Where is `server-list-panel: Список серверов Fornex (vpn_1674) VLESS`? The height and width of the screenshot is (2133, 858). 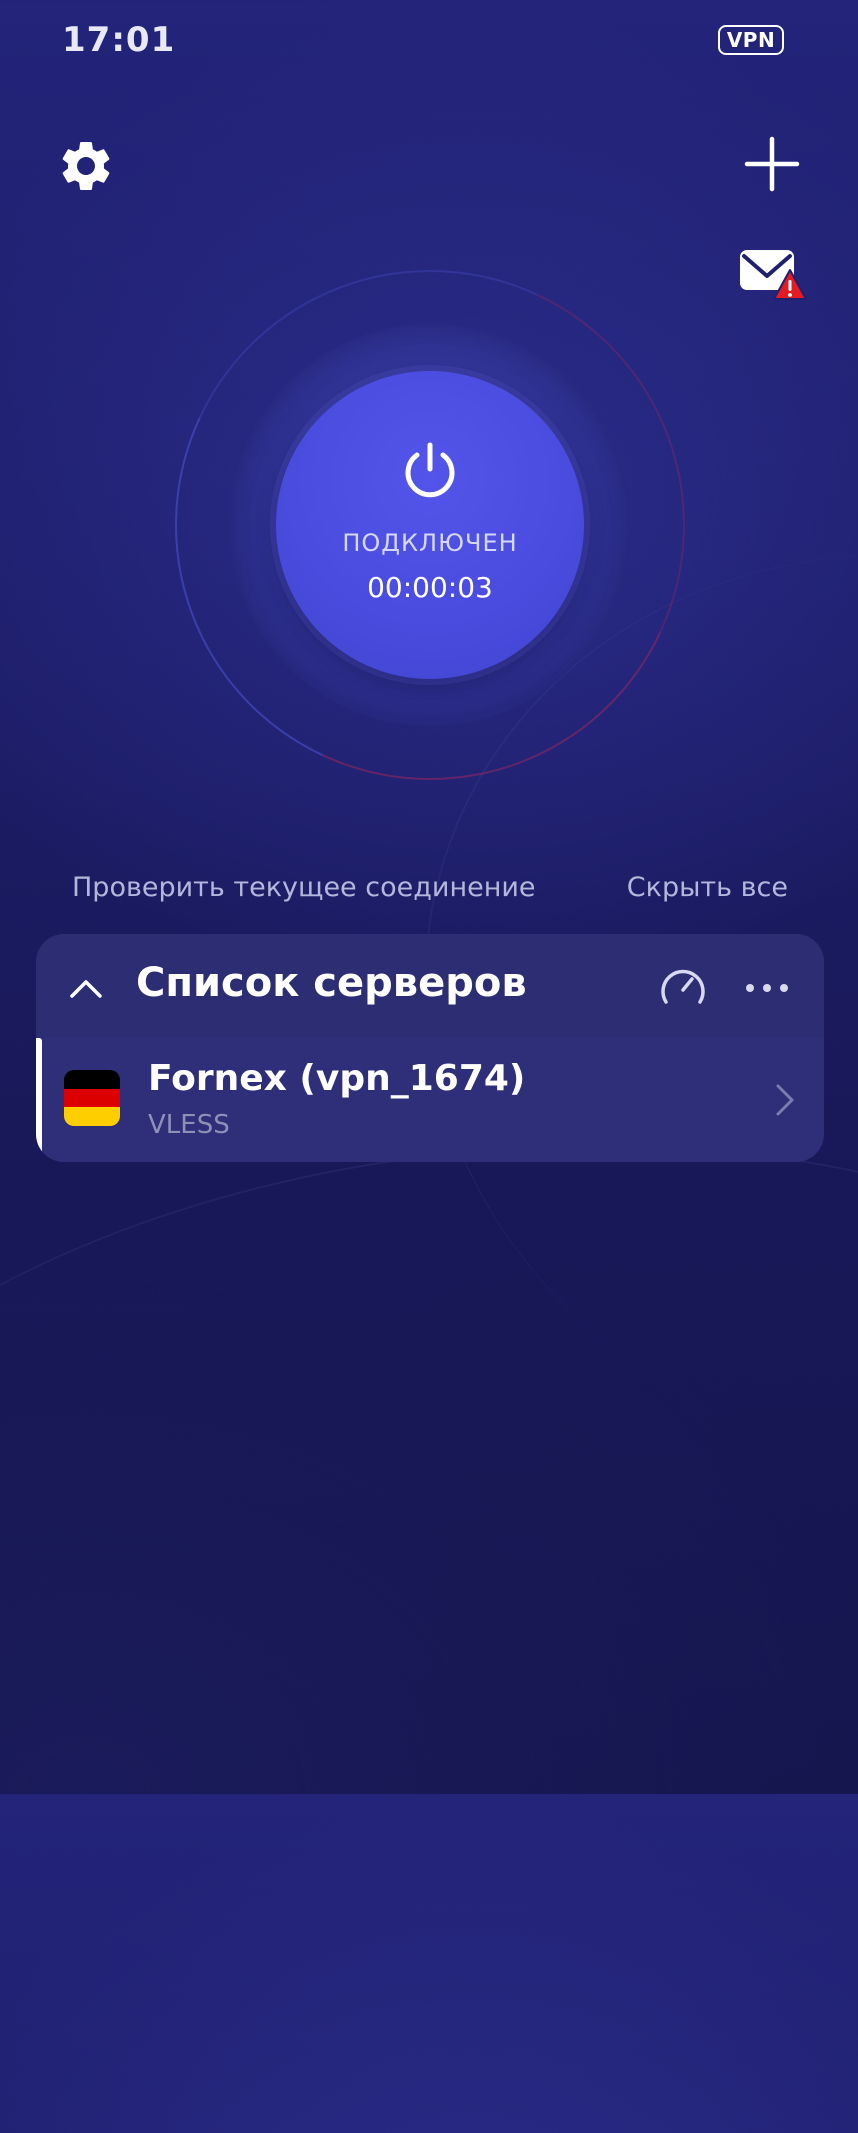
server-list-panel: Список серверов Fornex (vpn_1674) VLESS is located at coordinates (430, 1048).